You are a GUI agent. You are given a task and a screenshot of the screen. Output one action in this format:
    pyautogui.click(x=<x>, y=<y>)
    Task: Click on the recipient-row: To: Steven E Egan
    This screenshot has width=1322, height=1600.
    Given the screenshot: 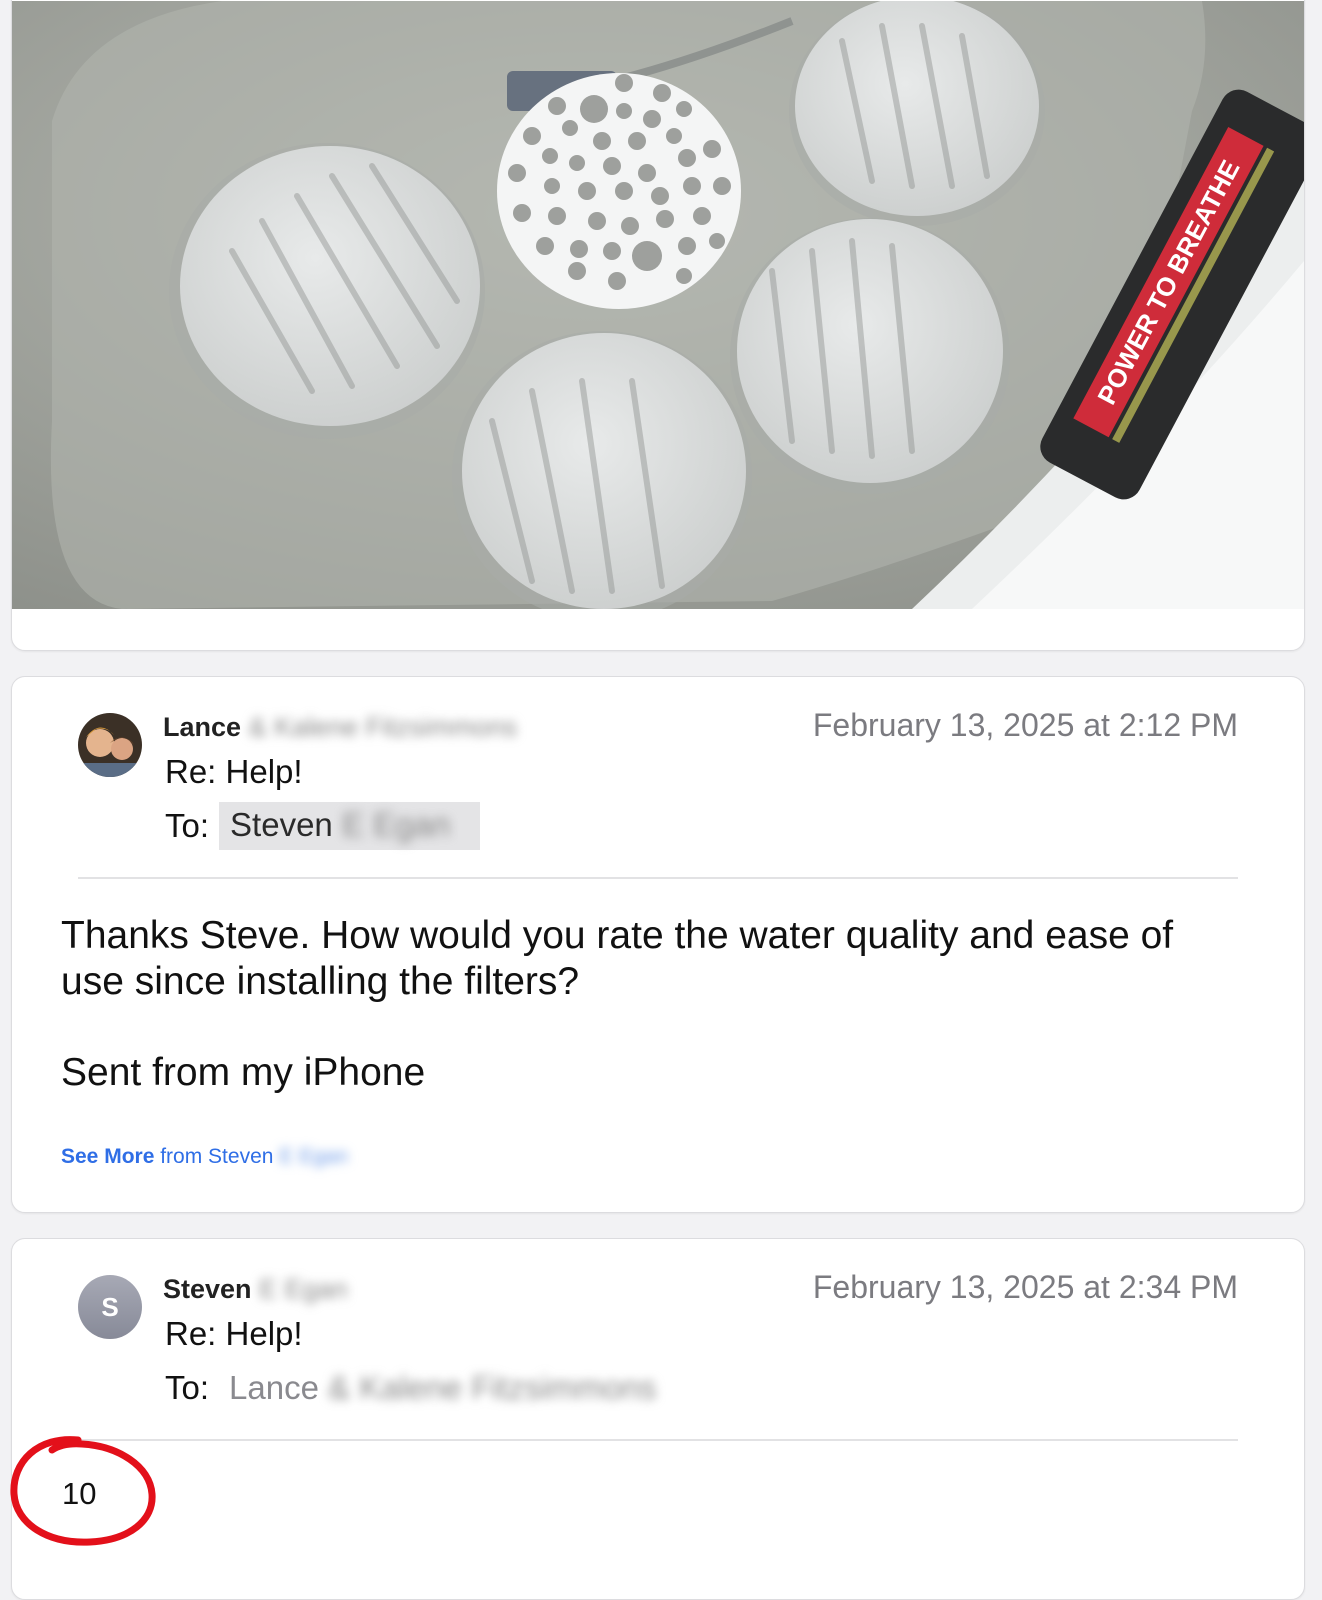 What is the action you would take?
    pyautogui.click(x=323, y=826)
    